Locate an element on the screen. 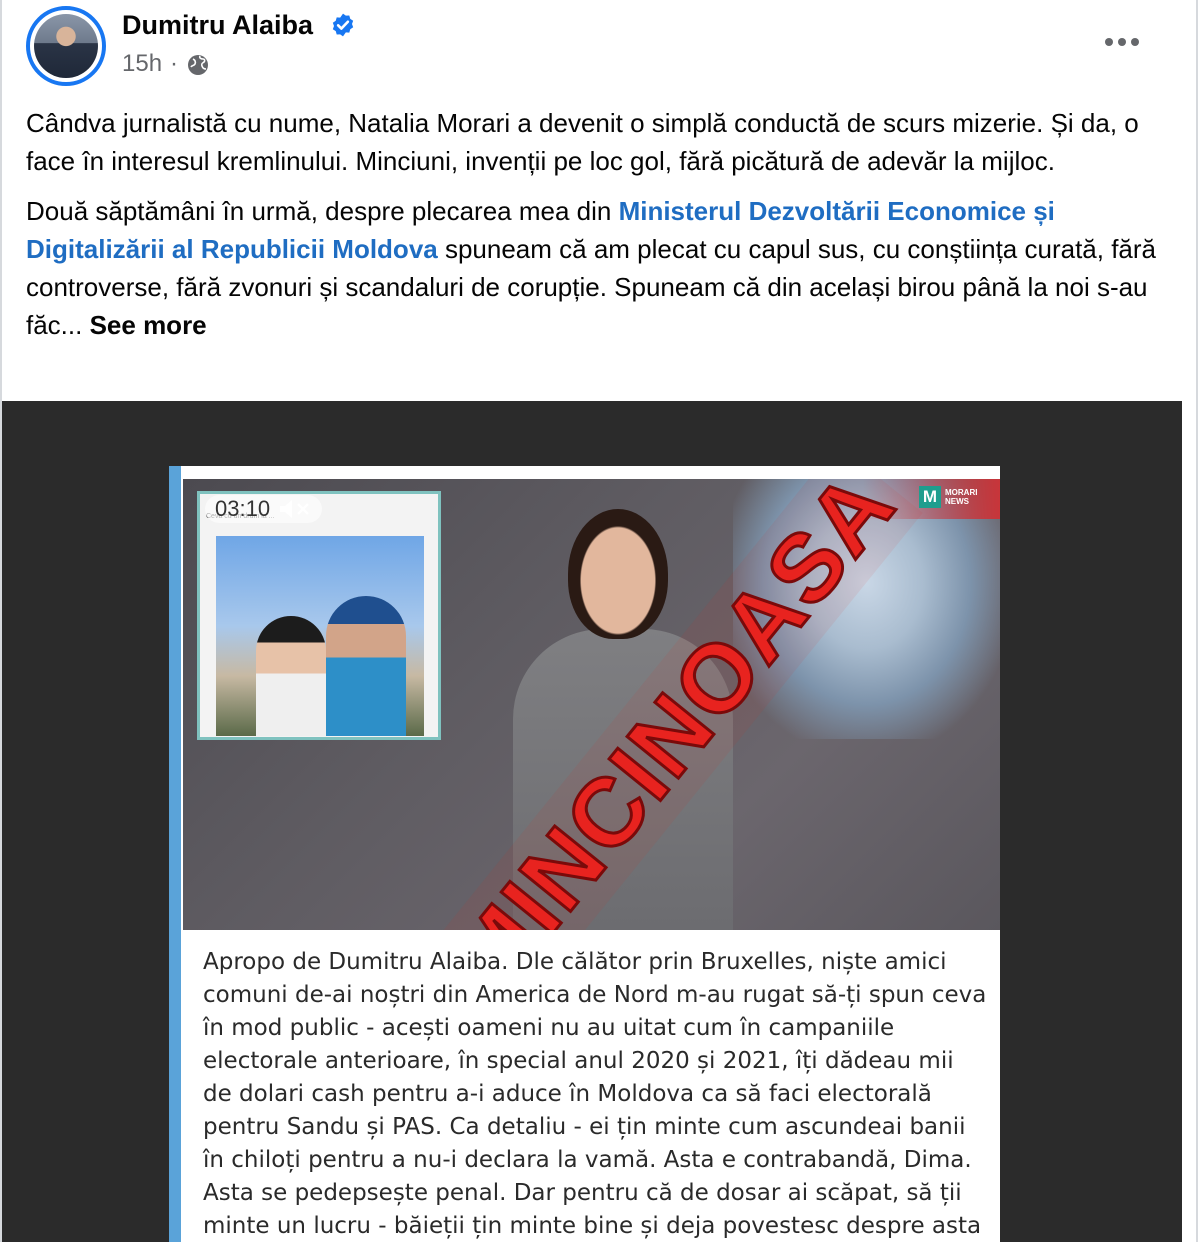 The image size is (1198, 1242). morari-news-logo: M MORARI NEWS is located at coordinates (948, 497).